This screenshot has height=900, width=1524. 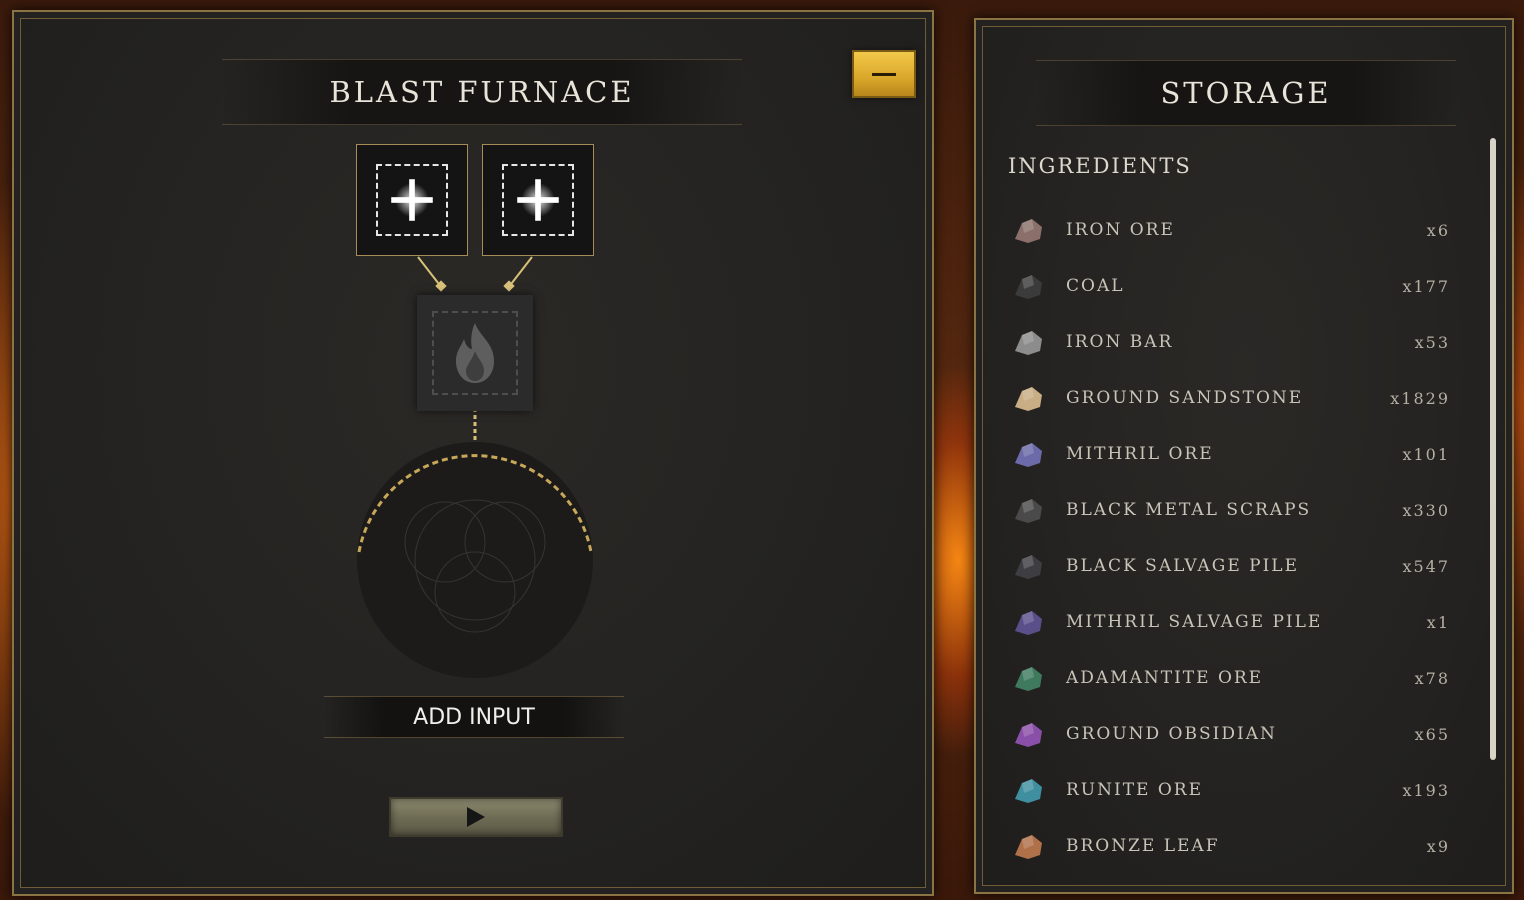 What do you see at coordinates (1100, 166) in the screenshot?
I see `ingredients-heading: INGREDIENTS` at bounding box center [1100, 166].